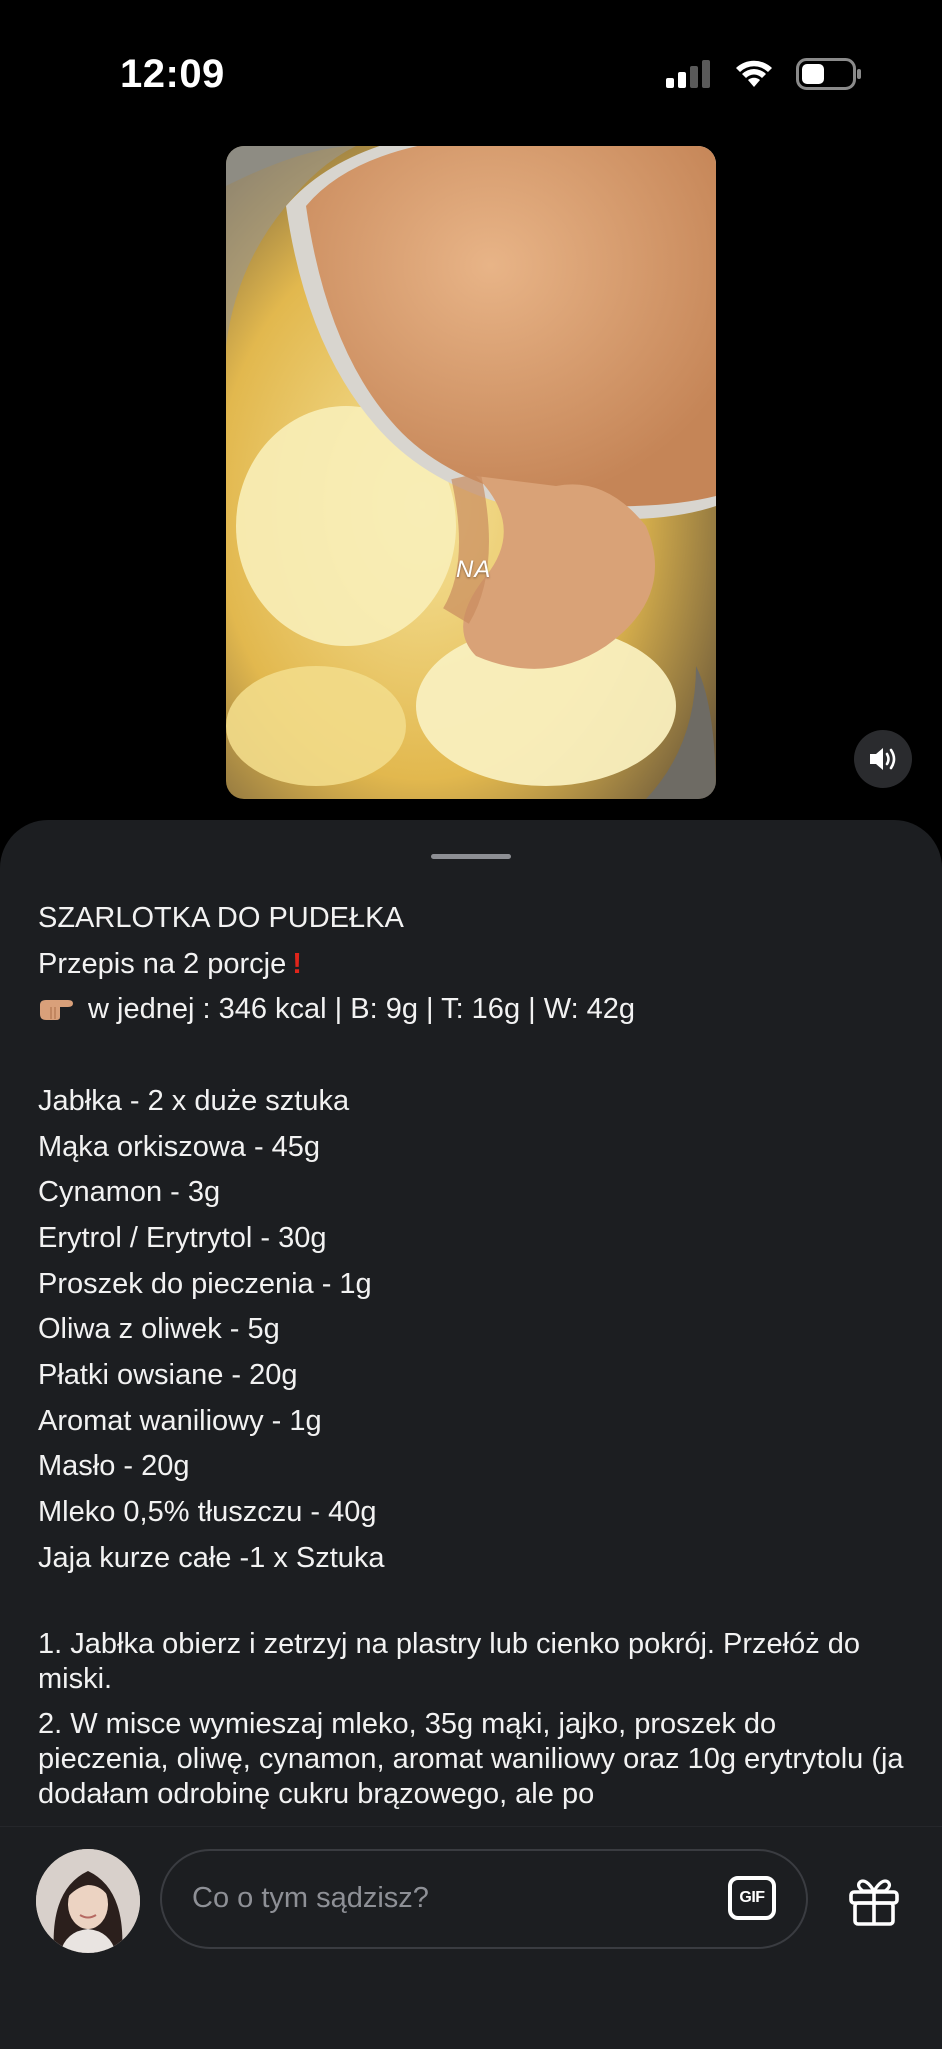  I want to click on avatar, so click(88, 1901).